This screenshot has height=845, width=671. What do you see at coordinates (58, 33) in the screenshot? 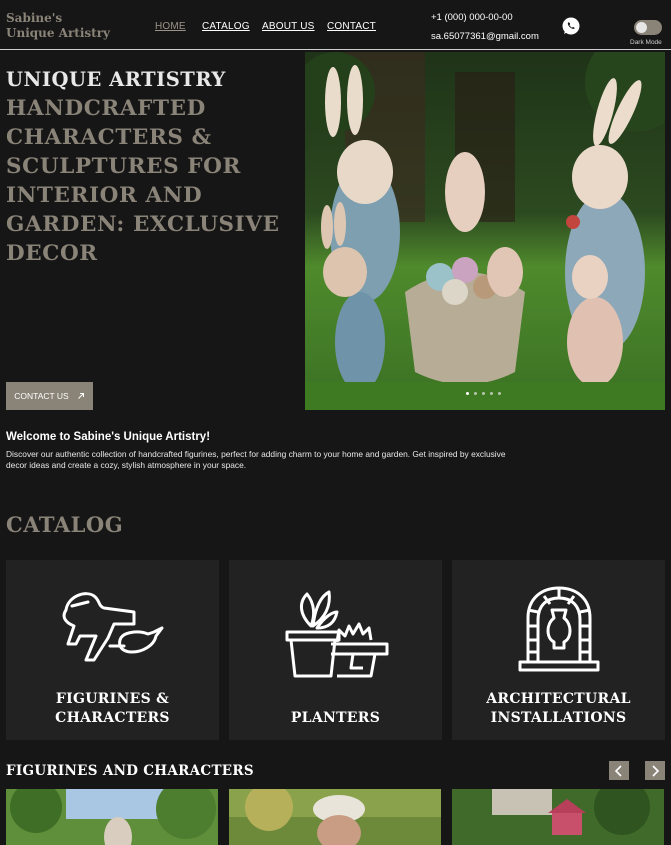
I see `logo-line-2: Unique Artistry` at bounding box center [58, 33].